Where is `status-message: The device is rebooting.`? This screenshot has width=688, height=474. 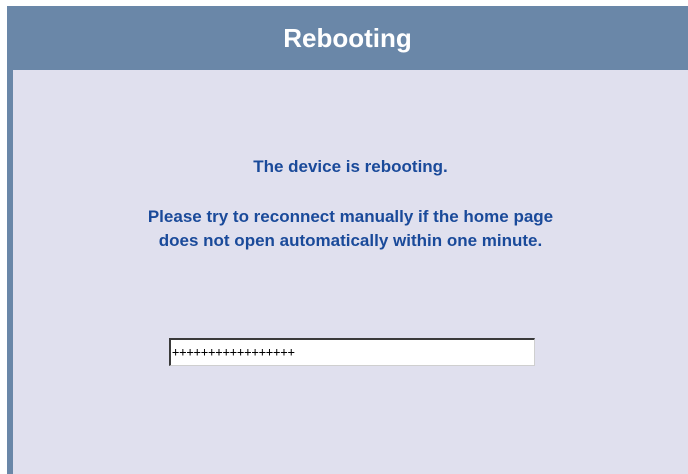 status-message: The device is rebooting. is located at coordinates (350, 166).